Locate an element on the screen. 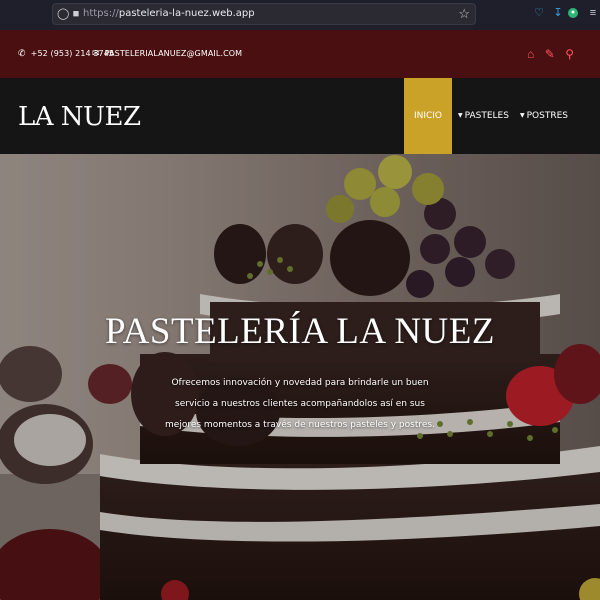 Image resolution: width=600 pixels, height=600 pixels. search-icon: ⚲ is located at coordinates (569, 54).